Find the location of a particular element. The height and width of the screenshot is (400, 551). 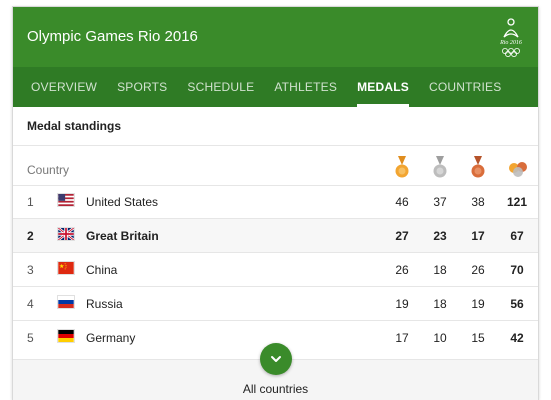

tab-medals: MEDALS is located at coordinates (383, 87).